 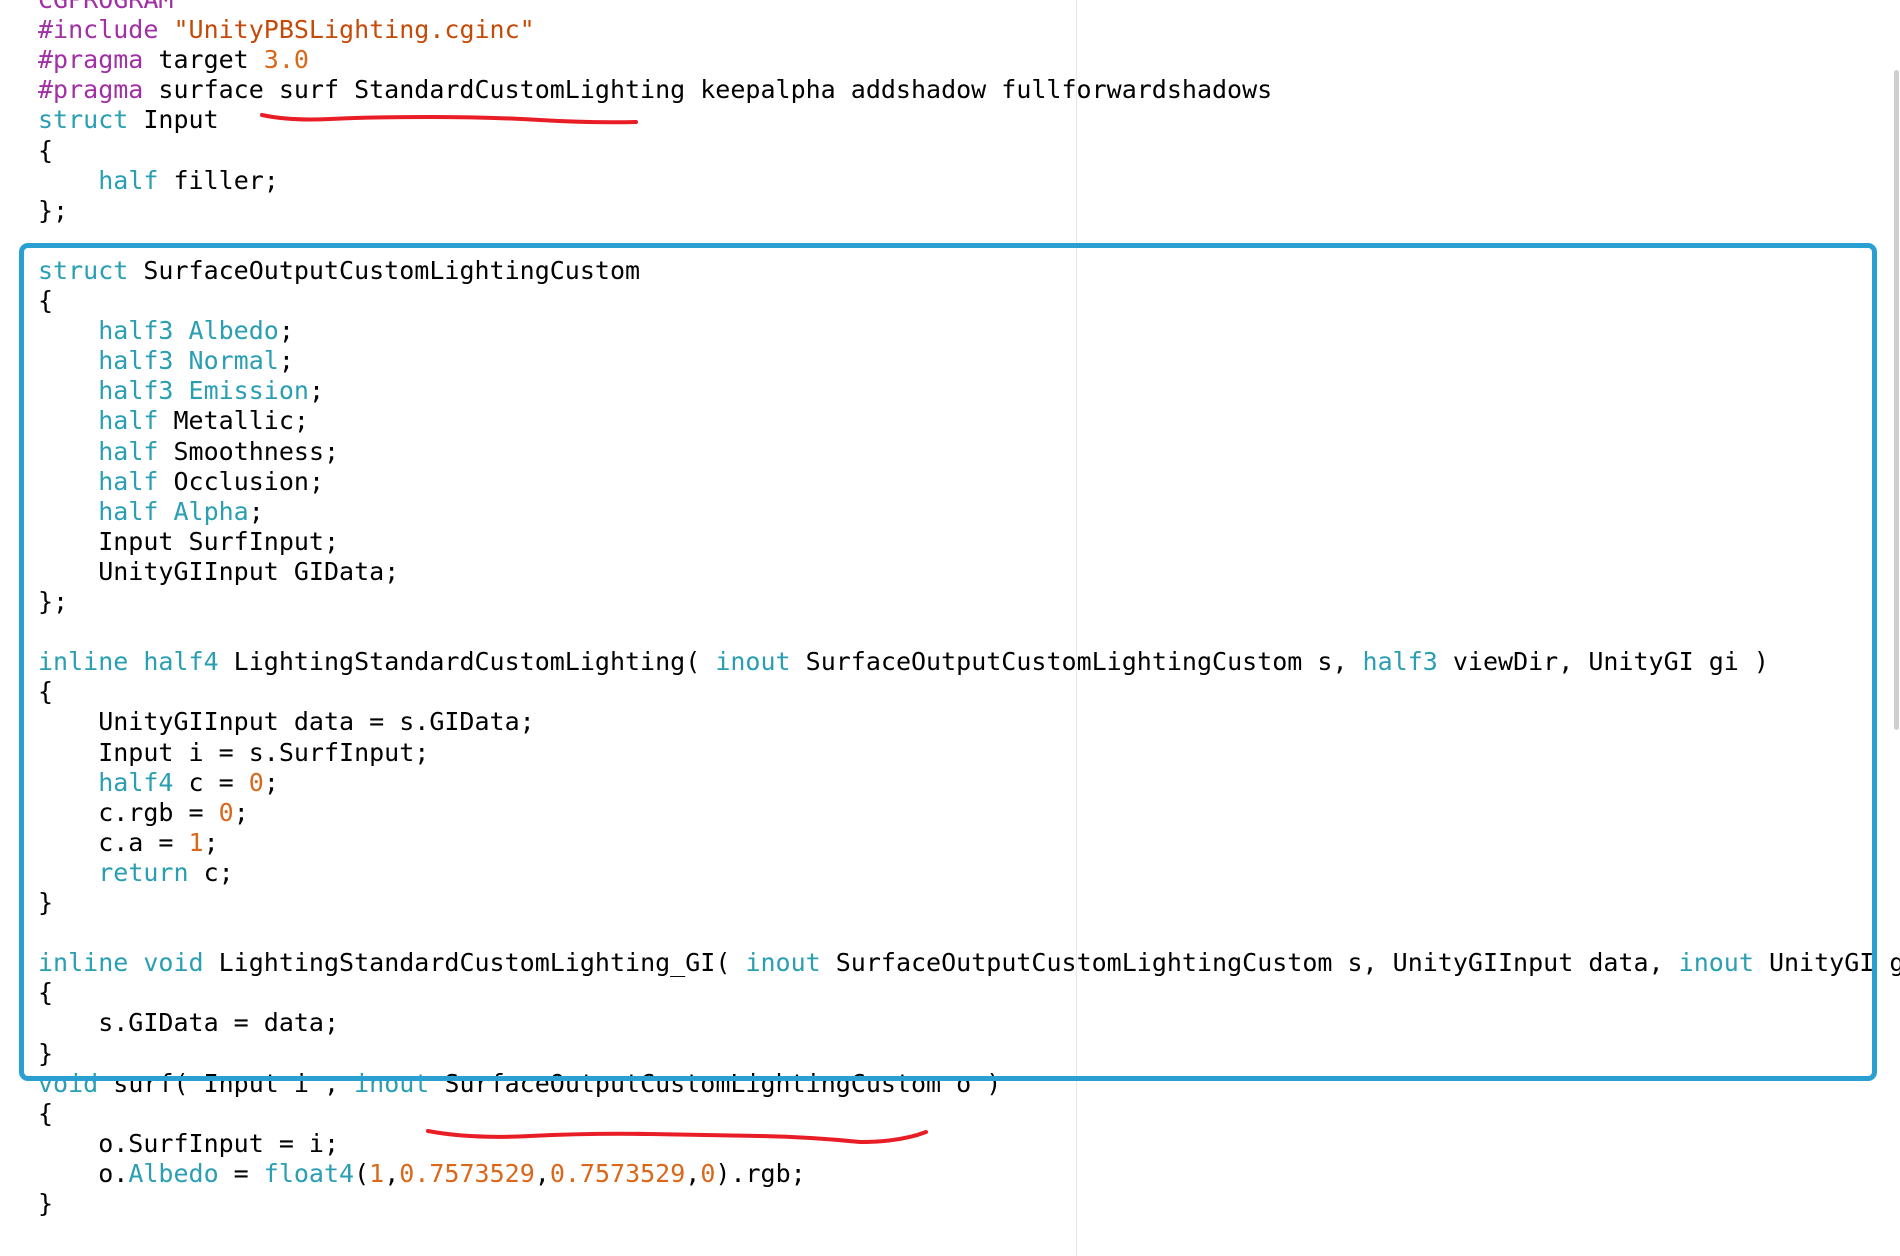 What do you see at coordinates (449, 119) in the screenshot?
I see `underline-pragma-annotation` at bounding box center [449, 119].